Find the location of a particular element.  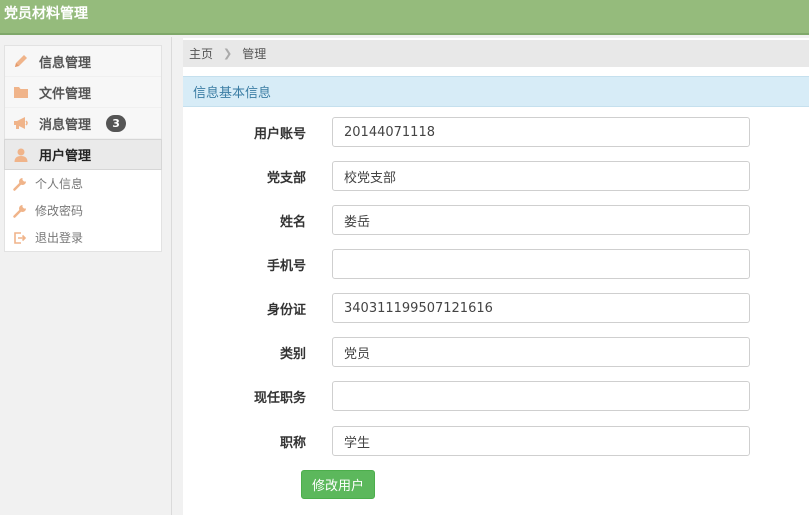

form-row-title: 职称 is located at coordinates (496, 441).